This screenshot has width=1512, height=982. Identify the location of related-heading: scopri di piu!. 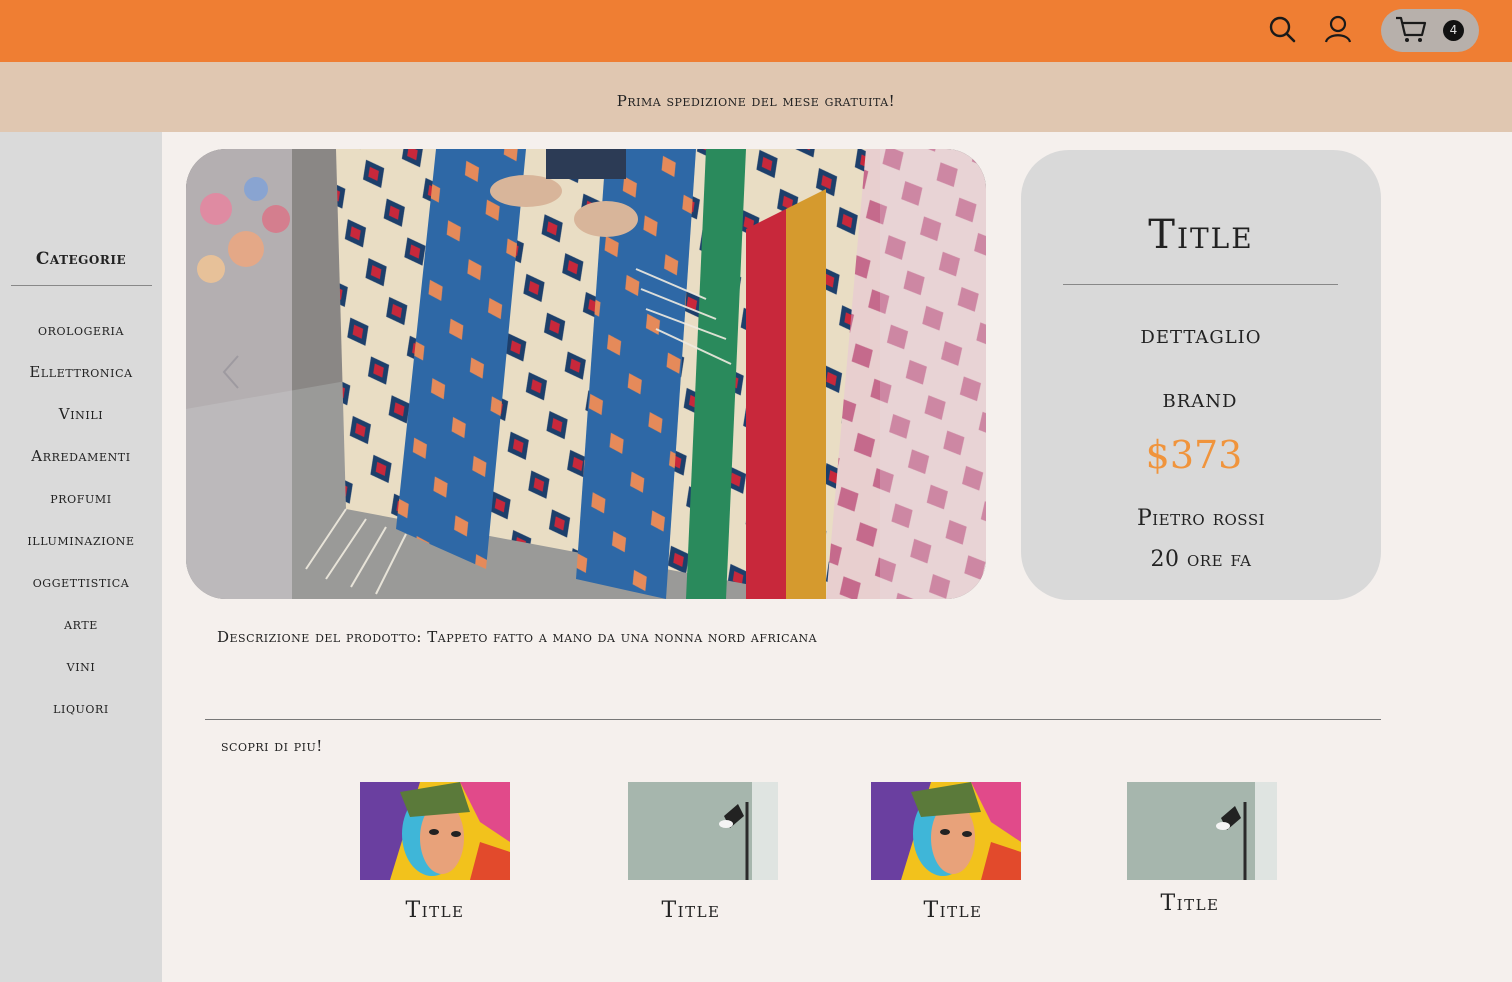
(272, 746).